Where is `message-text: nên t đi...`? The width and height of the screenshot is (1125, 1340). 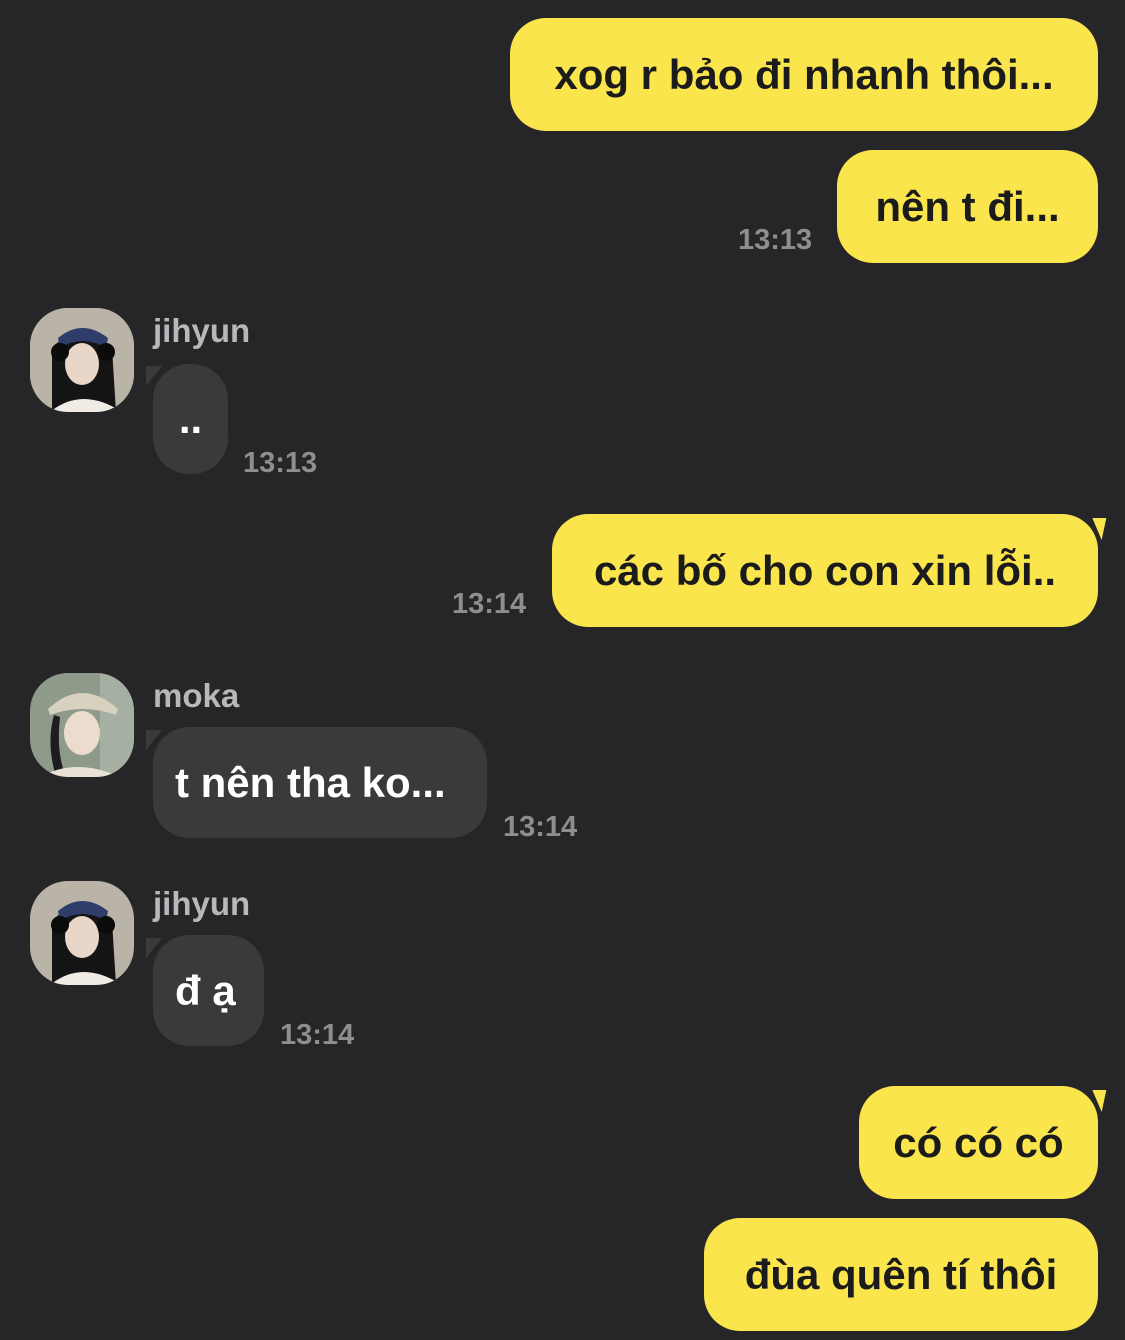
message-text: nên t đi... is located at coordinates (967, 206).